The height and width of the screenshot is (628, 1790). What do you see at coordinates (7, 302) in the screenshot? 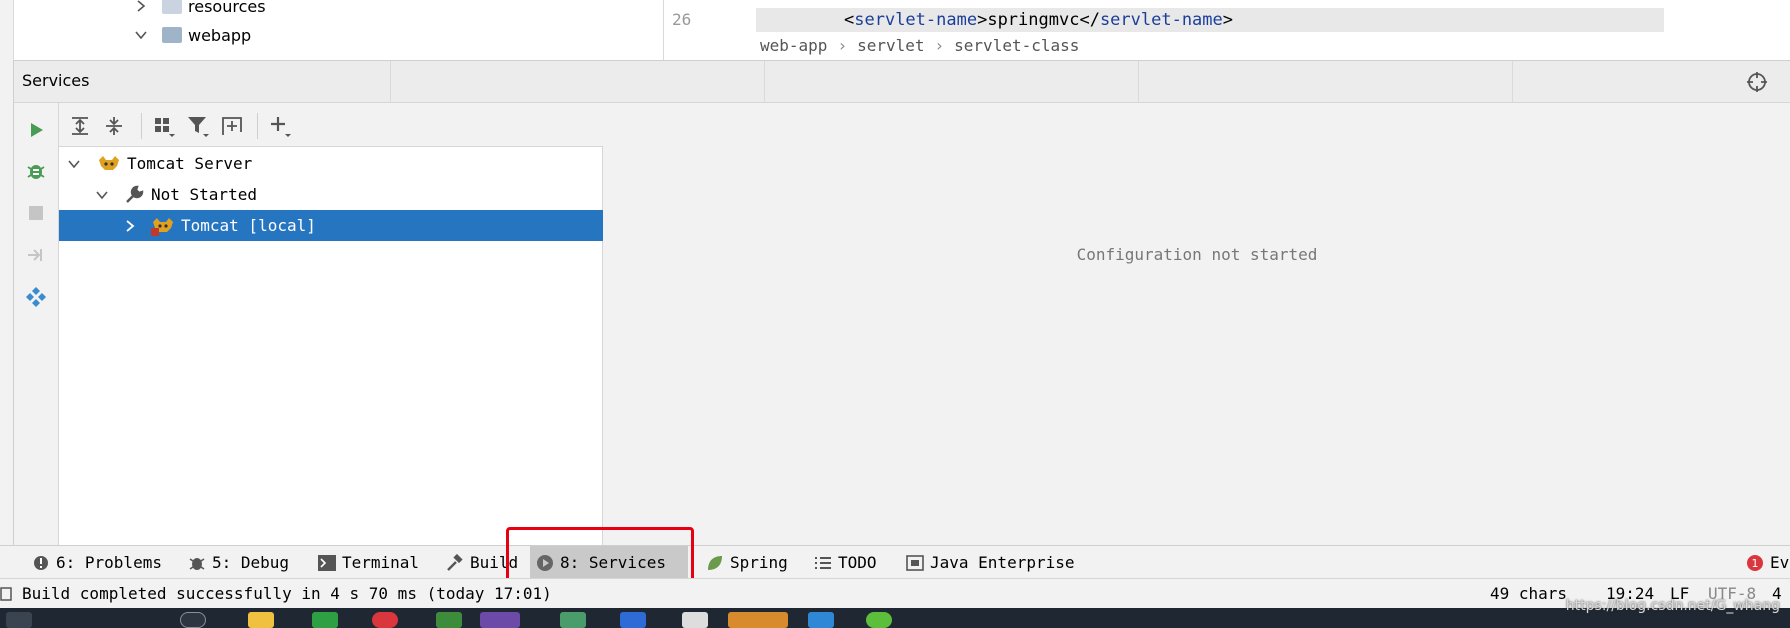
I see `left-tool-strip` at bounding box center [7, 302].